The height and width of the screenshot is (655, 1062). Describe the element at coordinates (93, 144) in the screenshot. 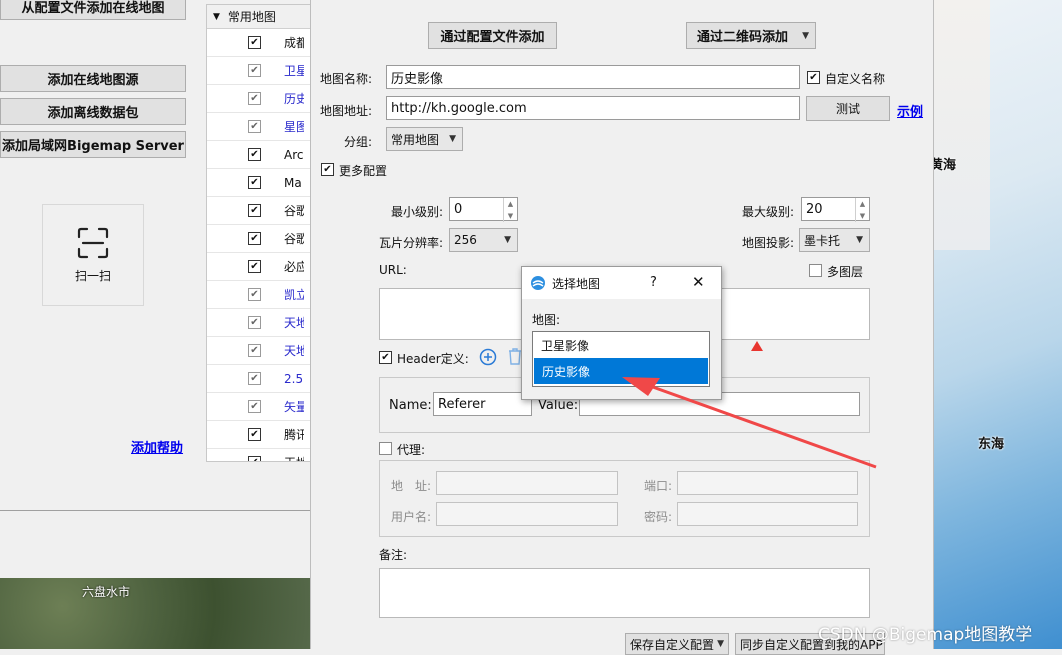

I see `add-lan-server-button: 添加局域网Bigemap Server` at that location.